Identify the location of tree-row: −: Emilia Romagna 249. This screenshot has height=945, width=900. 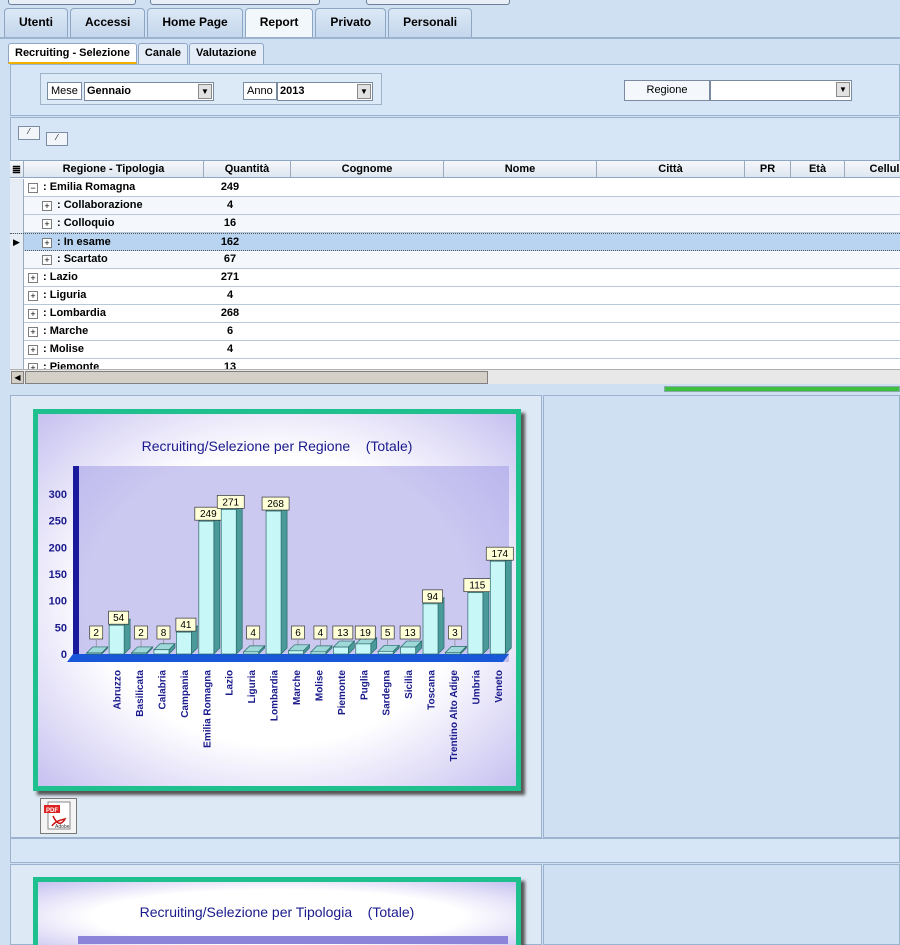
(455, 188).